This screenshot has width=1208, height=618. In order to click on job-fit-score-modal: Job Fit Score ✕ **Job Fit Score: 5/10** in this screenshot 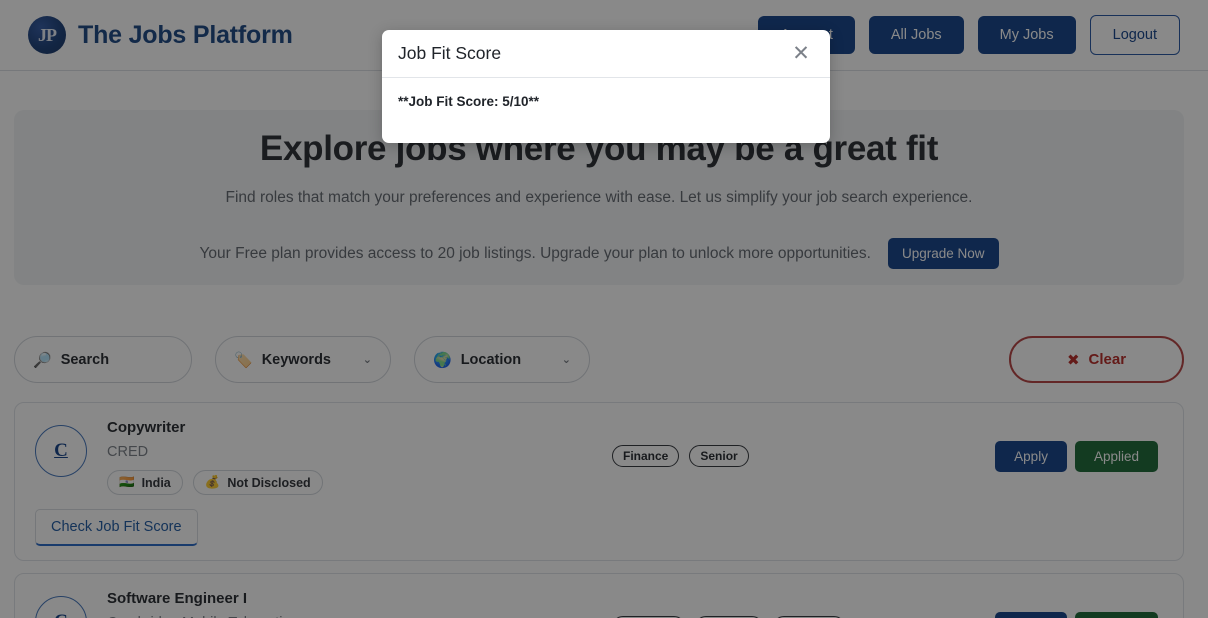, I will do `click(606, 86)`.